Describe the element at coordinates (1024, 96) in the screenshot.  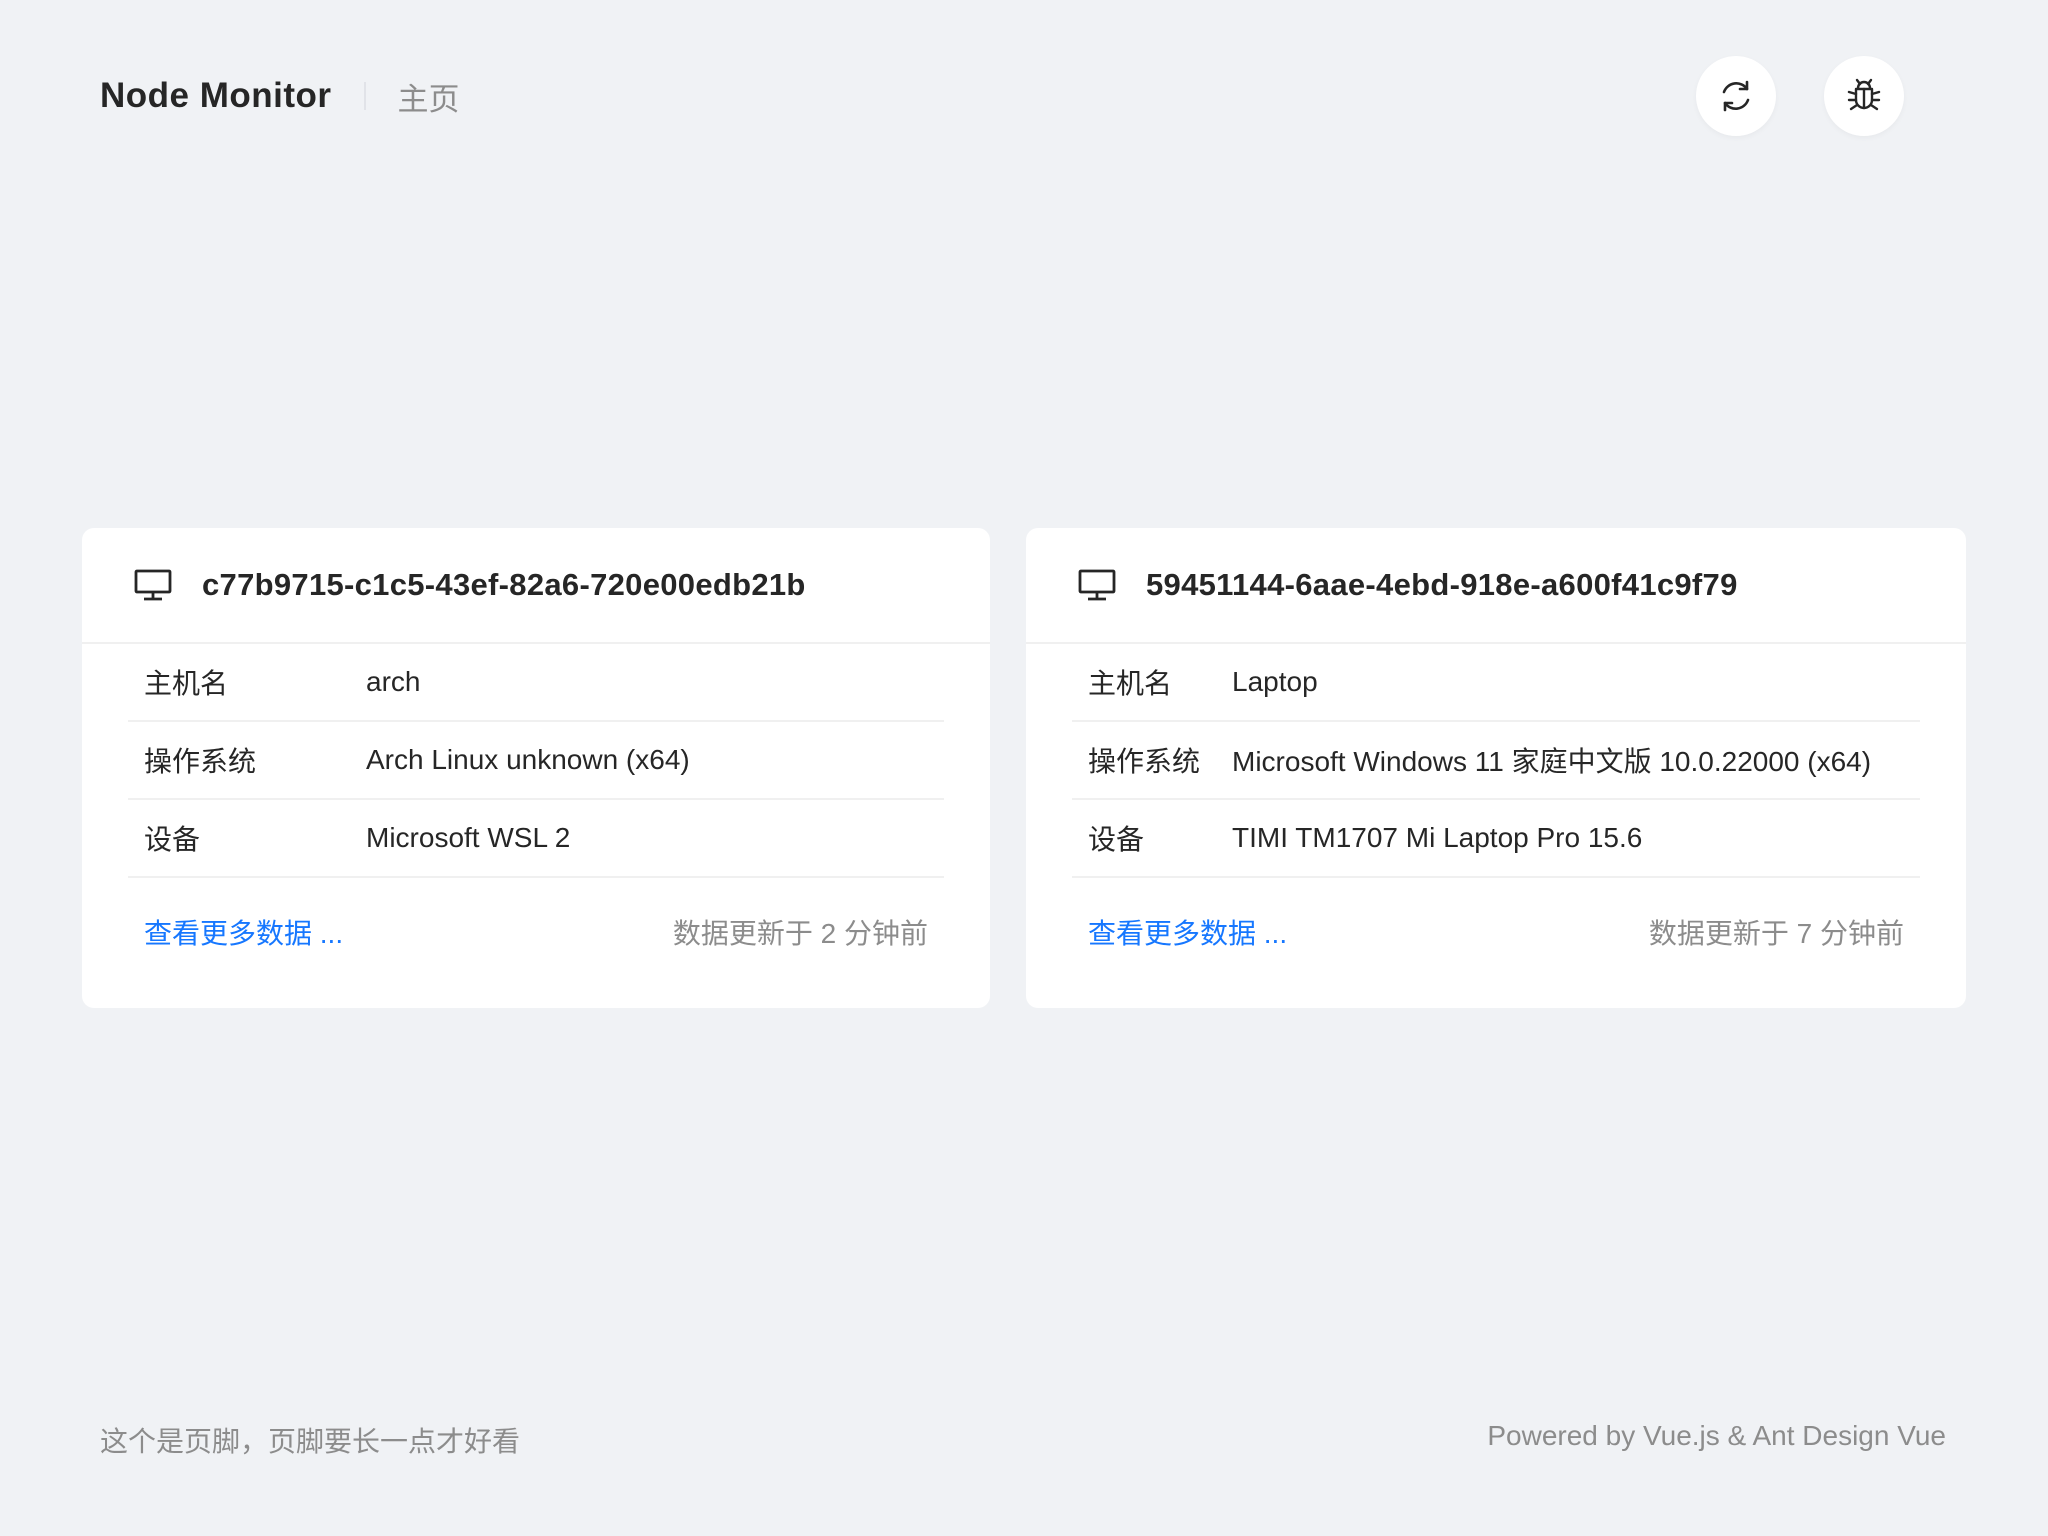
I see `header: Node Monitor 主页` at that location.